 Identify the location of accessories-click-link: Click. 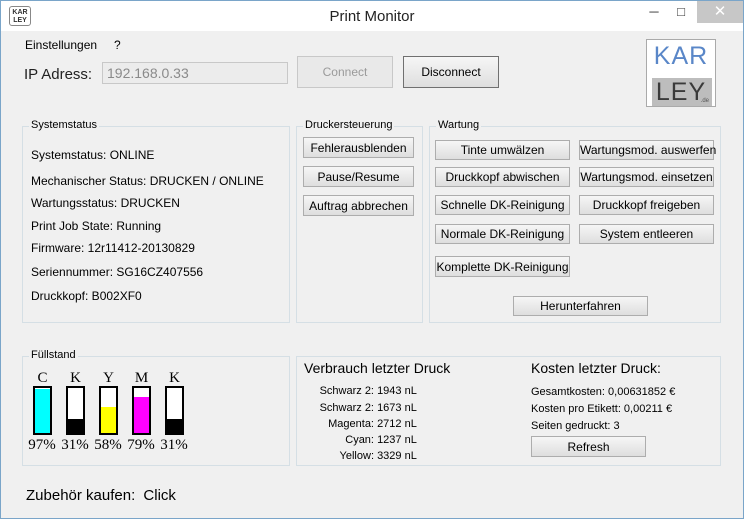
(159, 495).